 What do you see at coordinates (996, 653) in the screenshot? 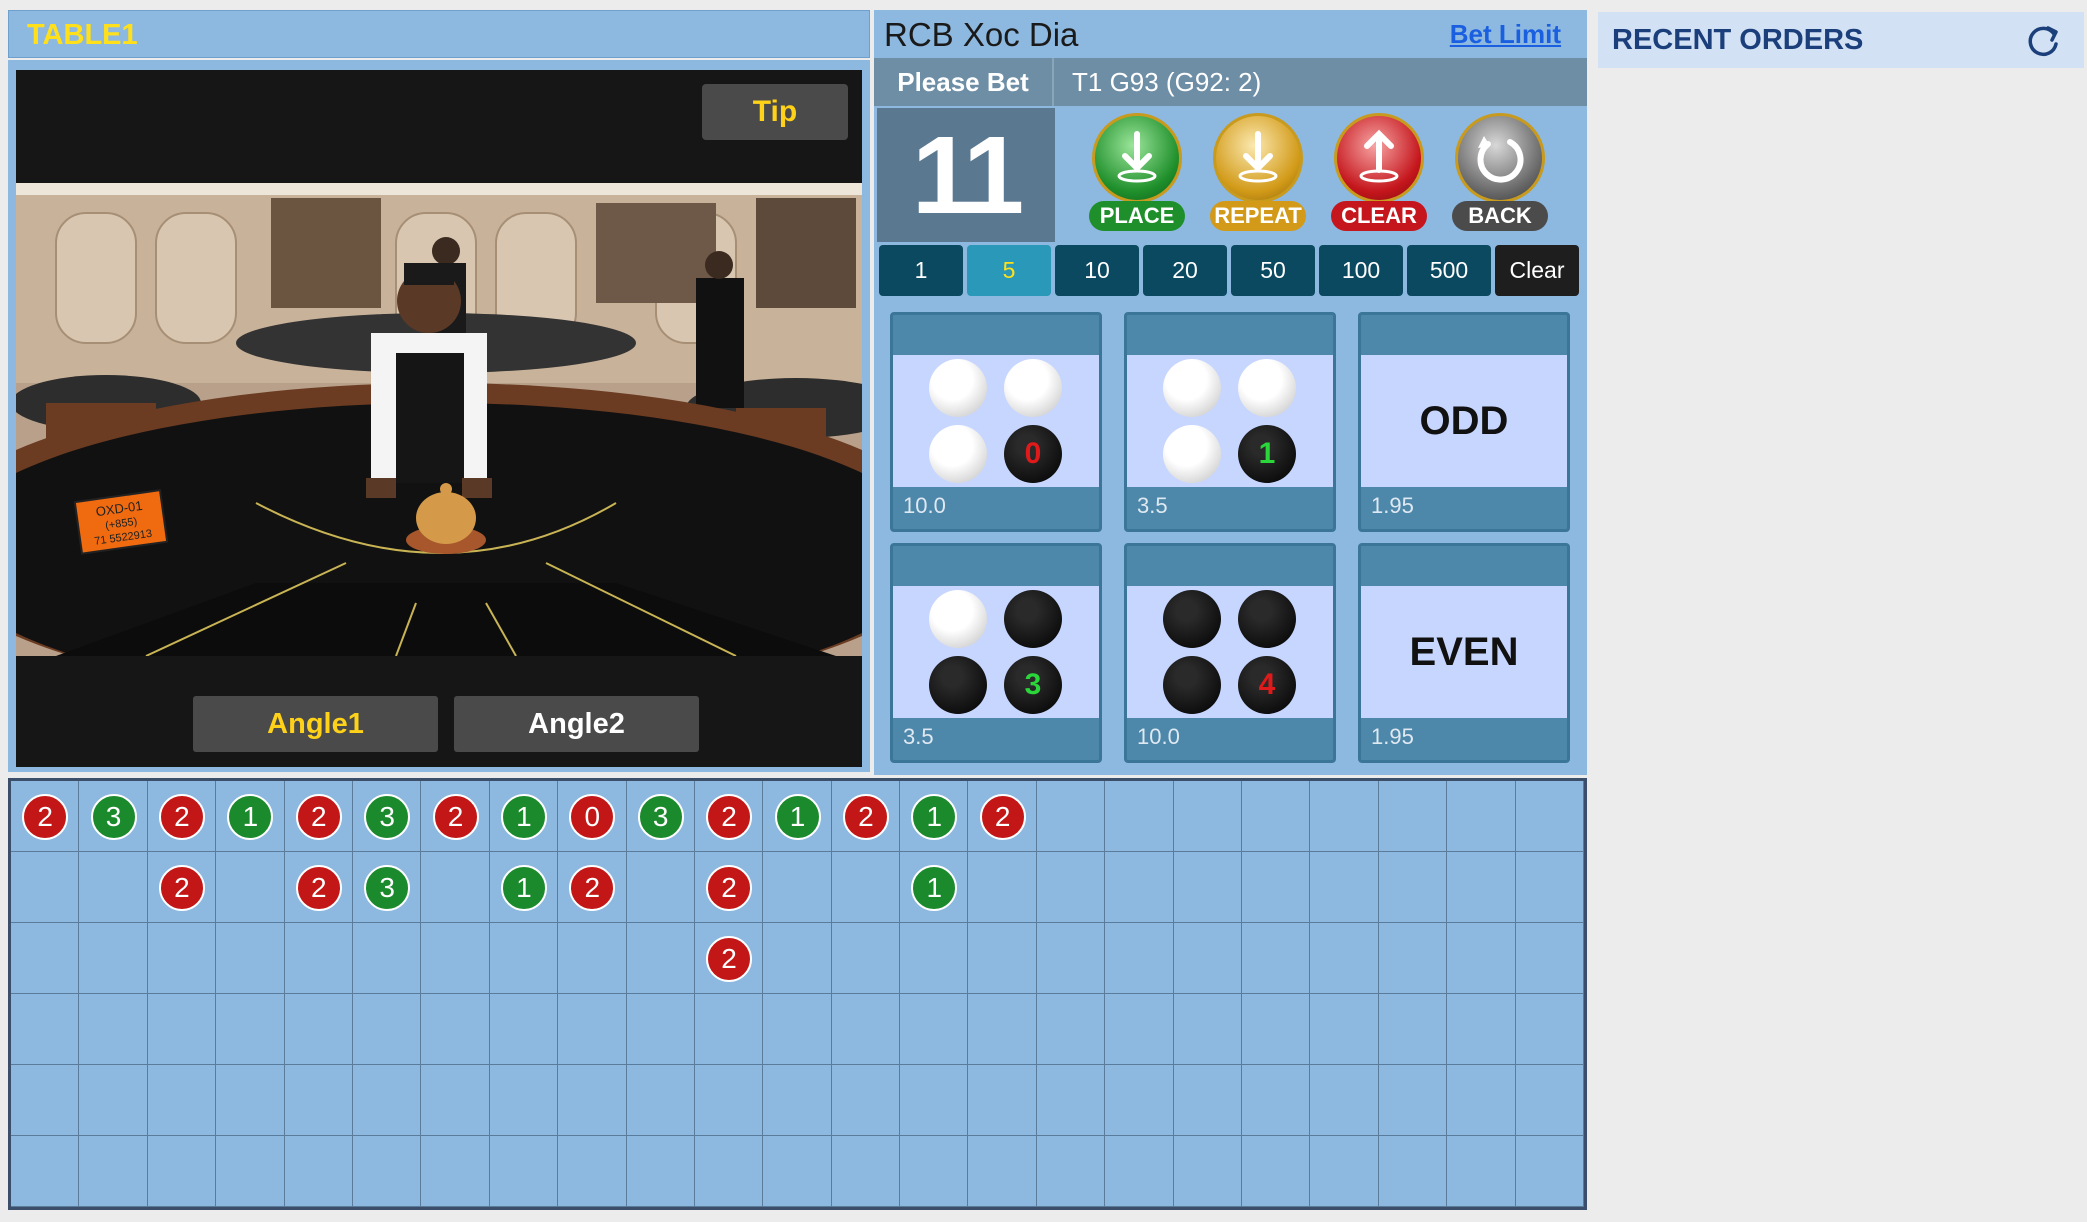
I see `bet-three-red: 3 3.5` at bounding box center [996, 653].